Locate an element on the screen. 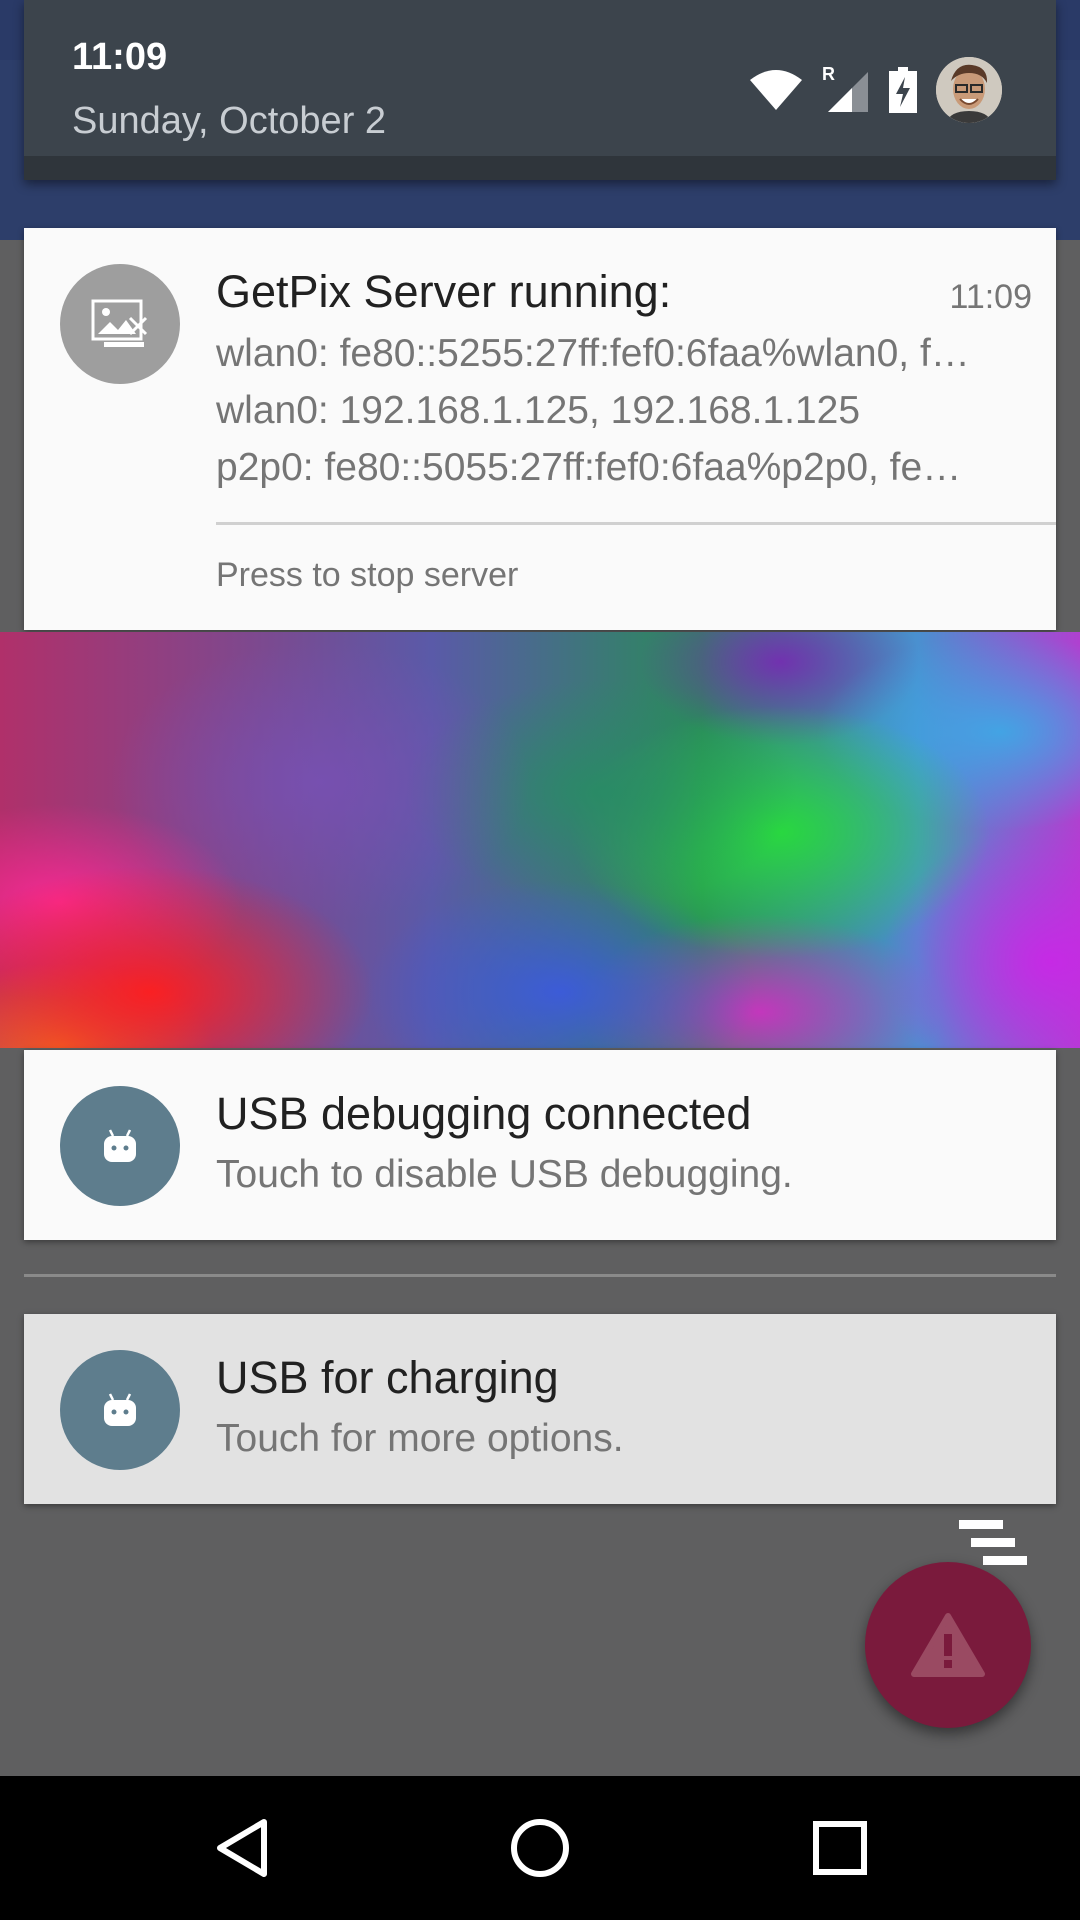 The height and width of the screenshot is (1920, 1080). home-icon is located at coordinates (540, 1848).